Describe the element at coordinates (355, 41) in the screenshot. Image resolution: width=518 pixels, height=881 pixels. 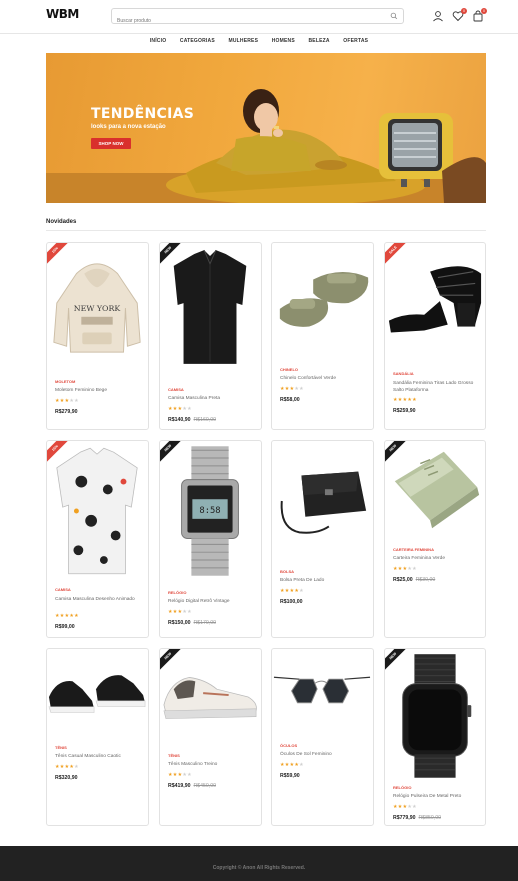
I see `nav-item-ofertas: OFERTAS` at that location.